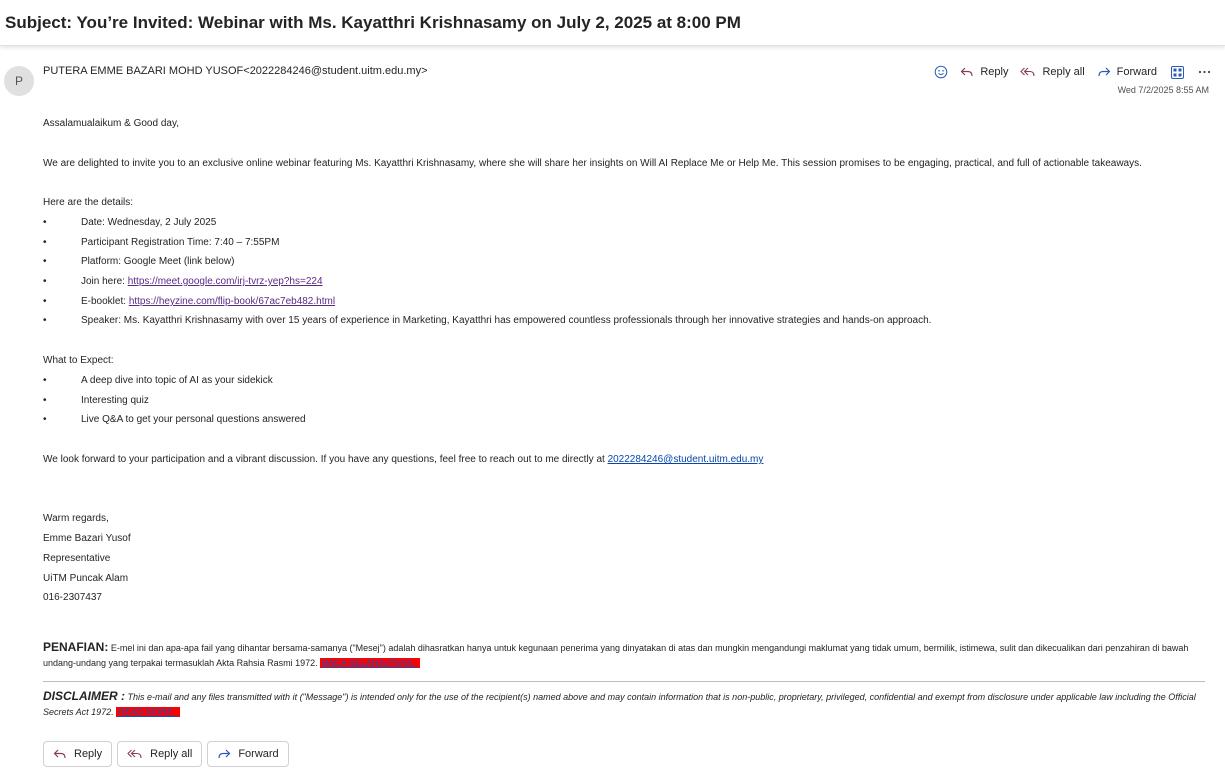 This screenshot has width=1225, height=775. What do you see at coordinates (84, 696) in the screenshot?
I see `disclaimer-heading: DISCLAIMER :` at bounding box center [84, 696].